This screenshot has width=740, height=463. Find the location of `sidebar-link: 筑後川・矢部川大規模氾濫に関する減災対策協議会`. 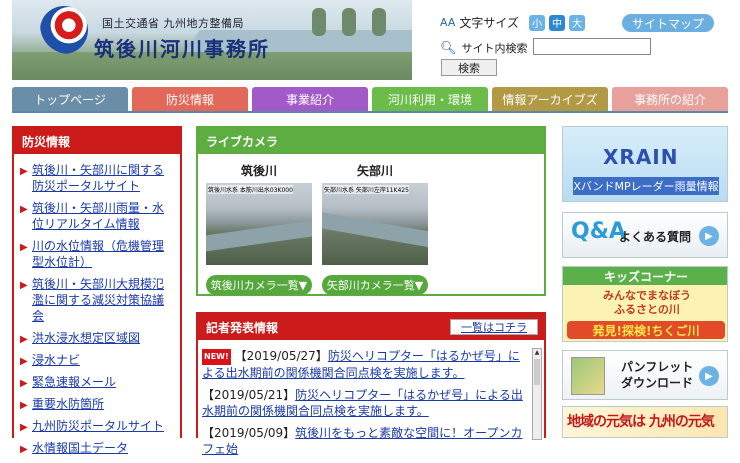

sidebar-link: 筑後川・矢部川大規模氾濫に関する減災対策協議会 is located at coordinates (98, 300).